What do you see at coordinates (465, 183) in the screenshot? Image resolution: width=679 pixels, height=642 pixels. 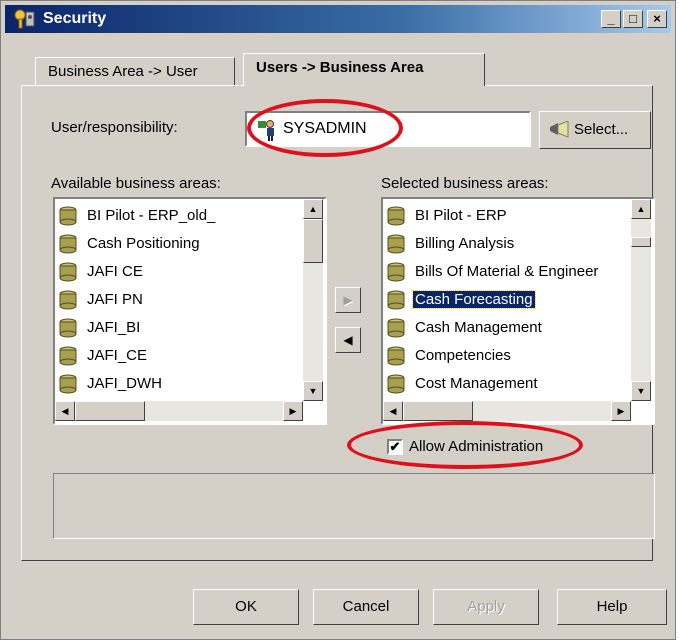 I see `selected-areas-label: Selected business areas:` at bounding box center [465, 183].